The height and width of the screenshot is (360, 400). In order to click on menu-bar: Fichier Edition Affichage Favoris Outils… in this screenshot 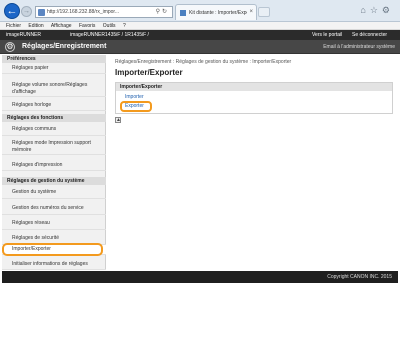, I will do `click(200, 26)`.